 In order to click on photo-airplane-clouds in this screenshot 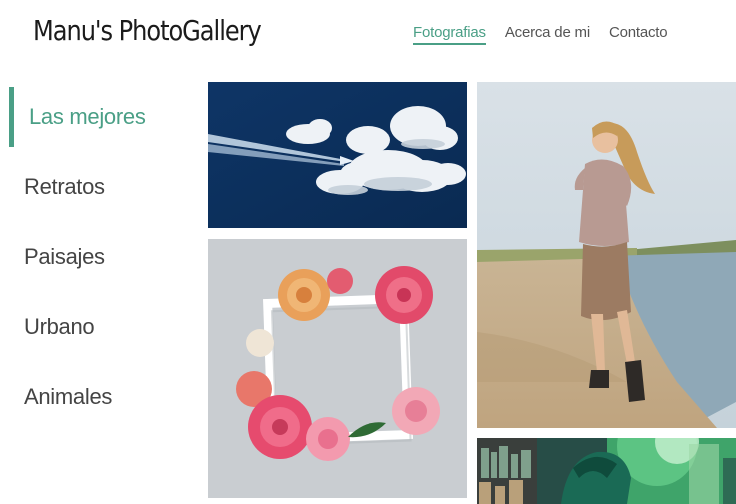, I will do `click(337, 155)`.